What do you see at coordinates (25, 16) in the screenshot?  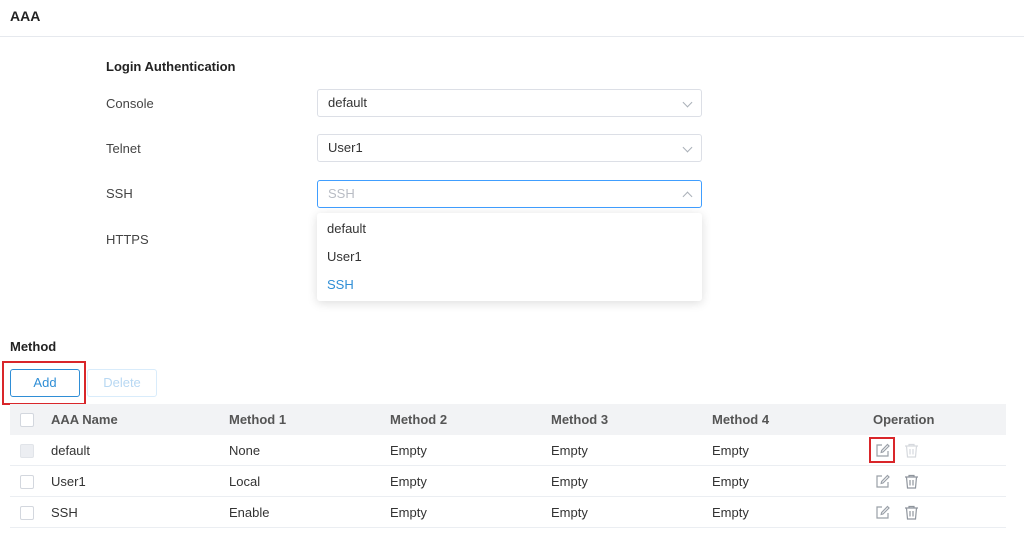 I see `page-title: AAA` at bounding box center [25, 16].